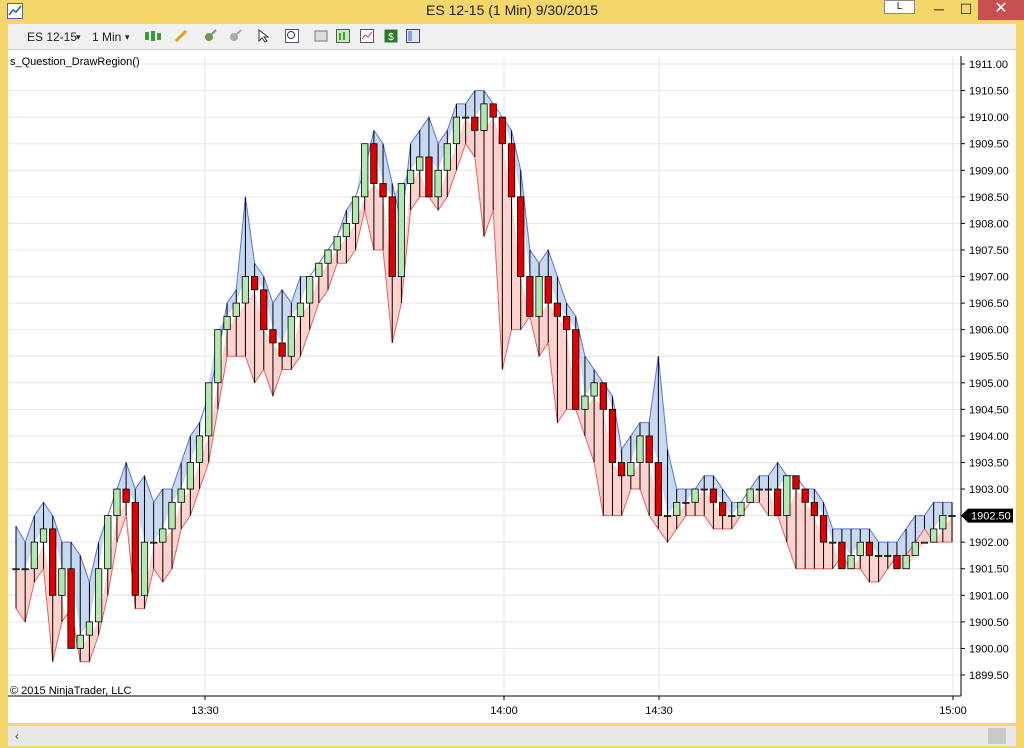 This screenshot has height=748, width=1024. Describe the element at coordinates (989, 623) in the screenshot. I see `price-tick-label: 1900.50` at that location.